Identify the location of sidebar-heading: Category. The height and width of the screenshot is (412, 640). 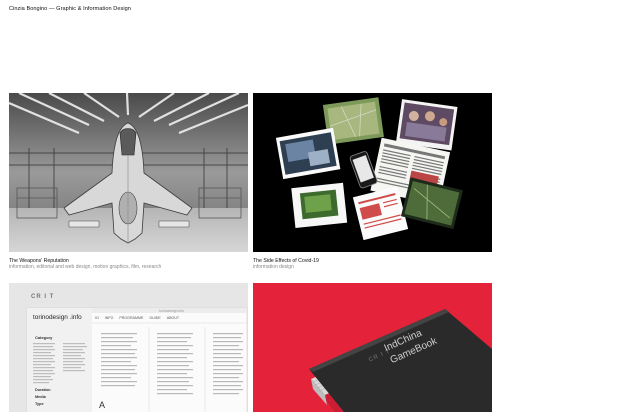
(44, 337).